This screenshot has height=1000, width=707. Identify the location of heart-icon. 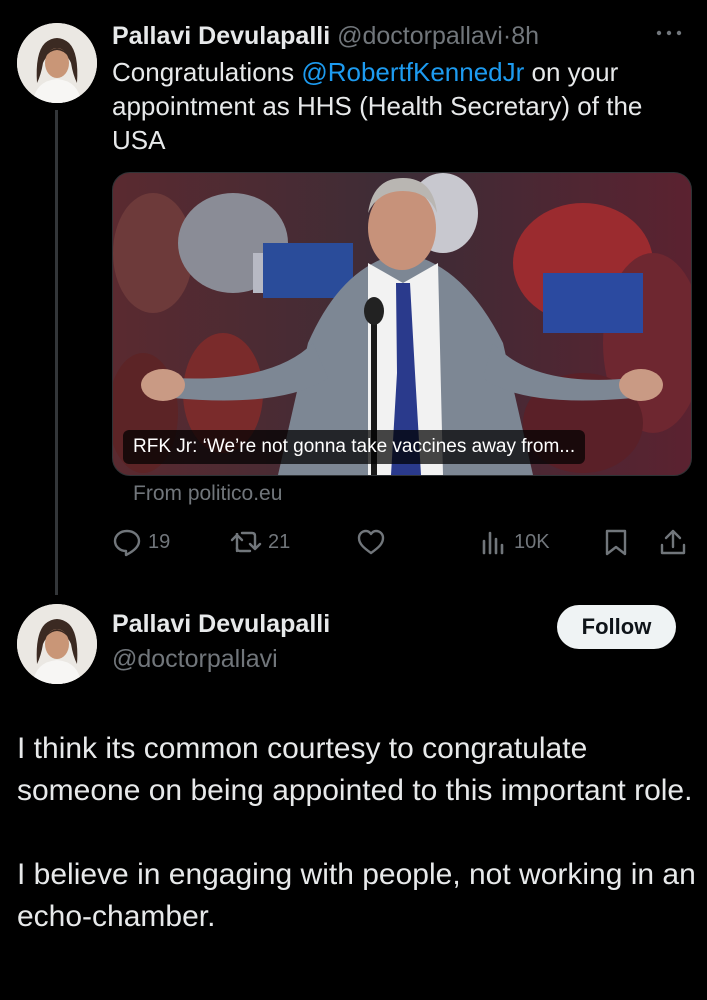
(371, 542).